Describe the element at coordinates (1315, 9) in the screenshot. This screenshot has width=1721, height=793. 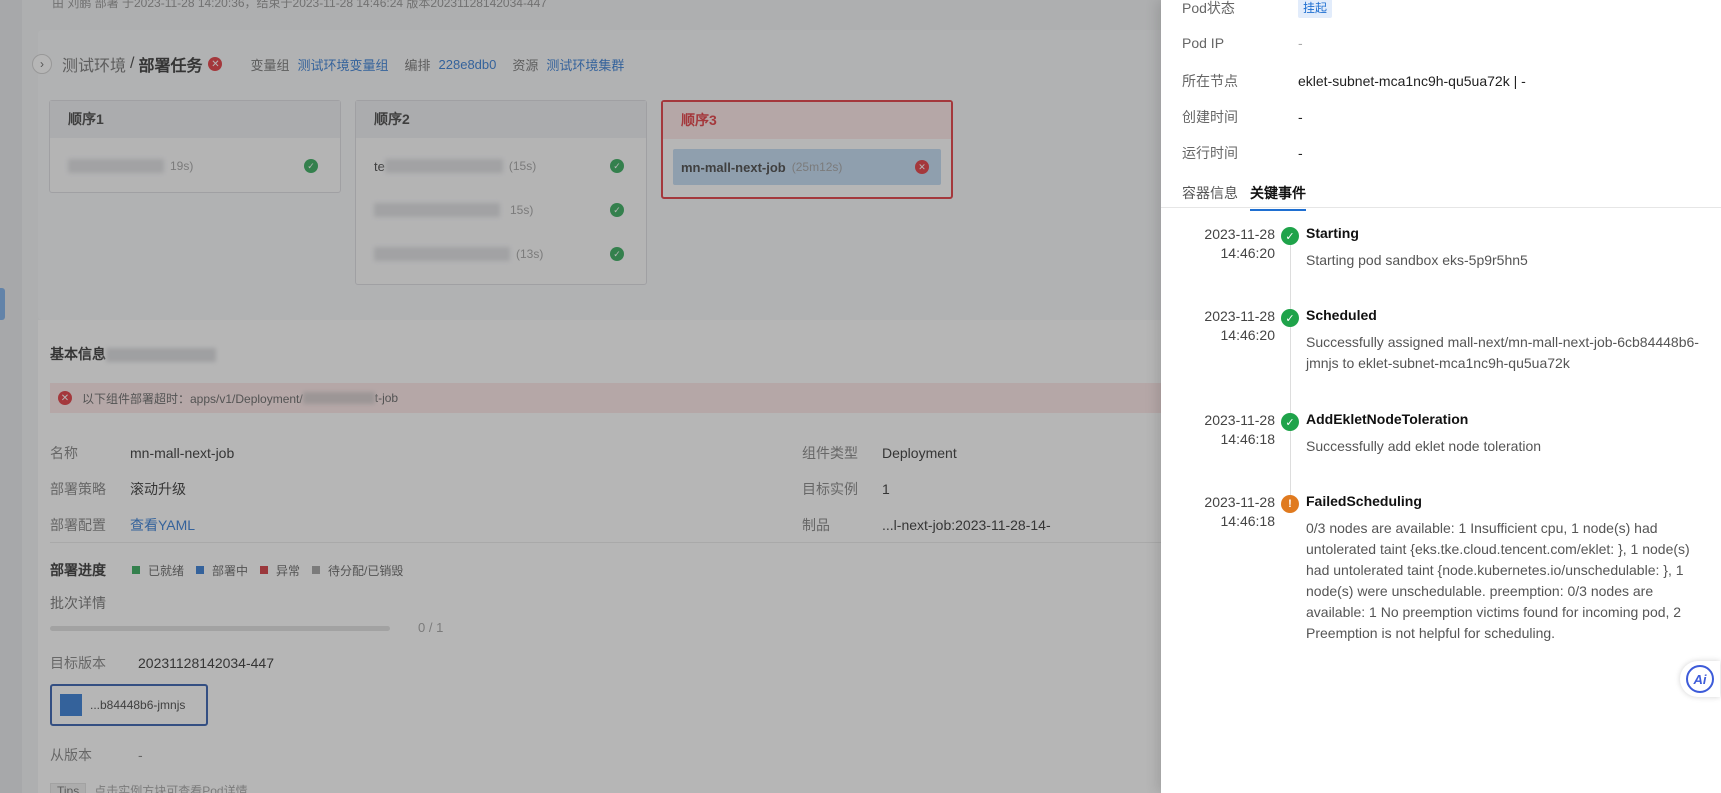
I see `status-badge: 挂起` at that location.